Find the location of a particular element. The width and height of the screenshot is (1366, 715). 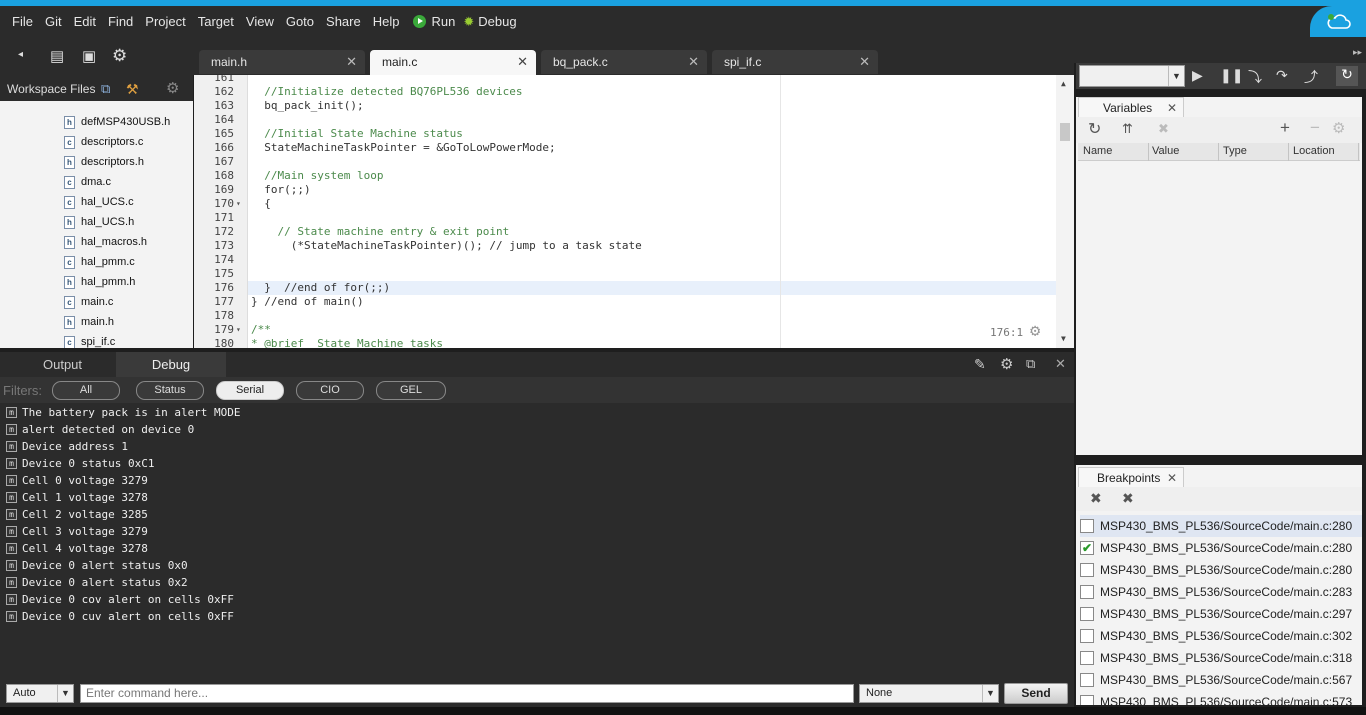

debug-context-select: ▼ is located at coordinates (1132, 76).